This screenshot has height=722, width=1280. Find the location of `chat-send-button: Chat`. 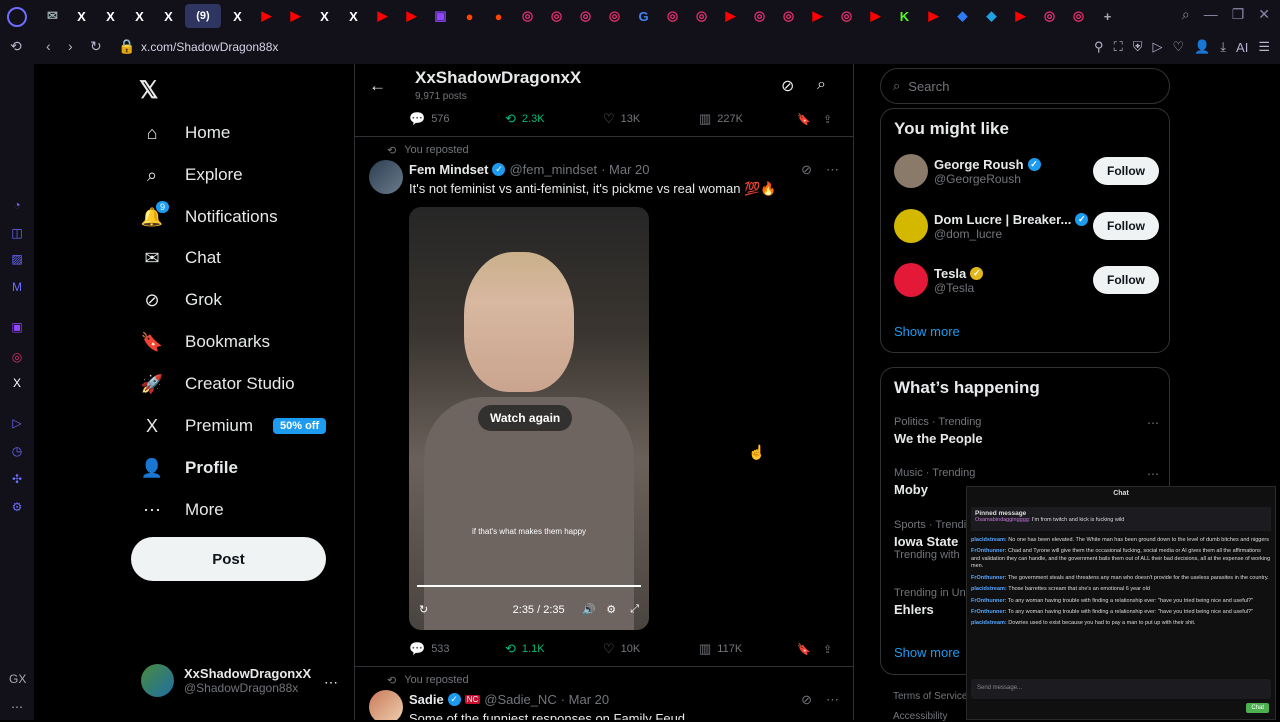

chat-send-button: Chat is located at coordinates (1257, 708).